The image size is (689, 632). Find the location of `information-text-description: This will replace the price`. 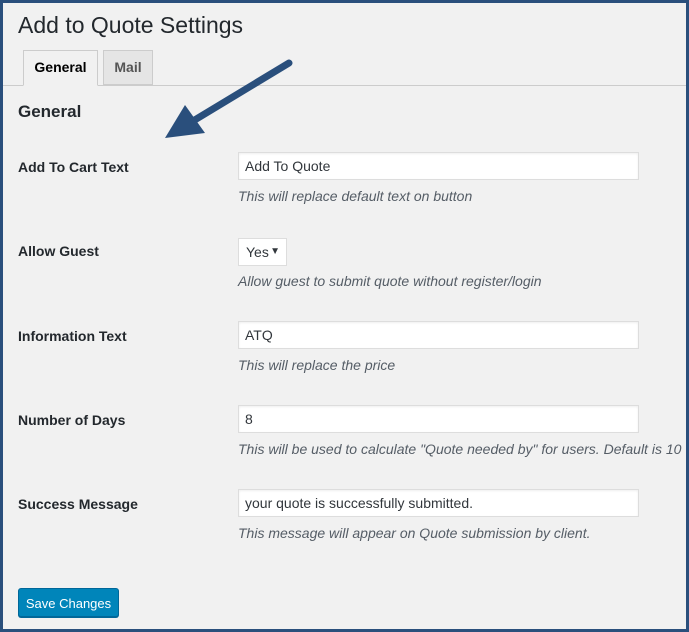

information-text-description: This will replace the price is located at coordinates (317, 365).